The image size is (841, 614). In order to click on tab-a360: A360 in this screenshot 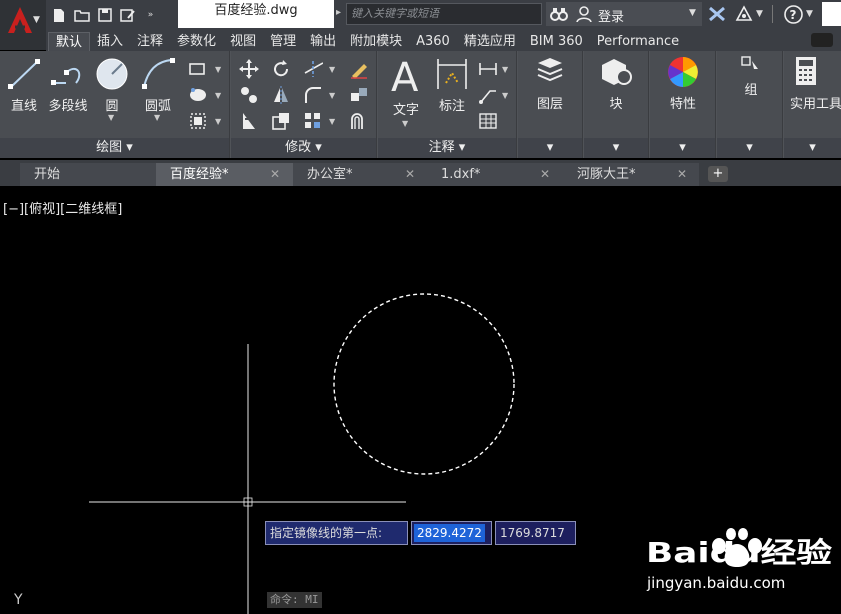, I will do `click(433, 41)`.